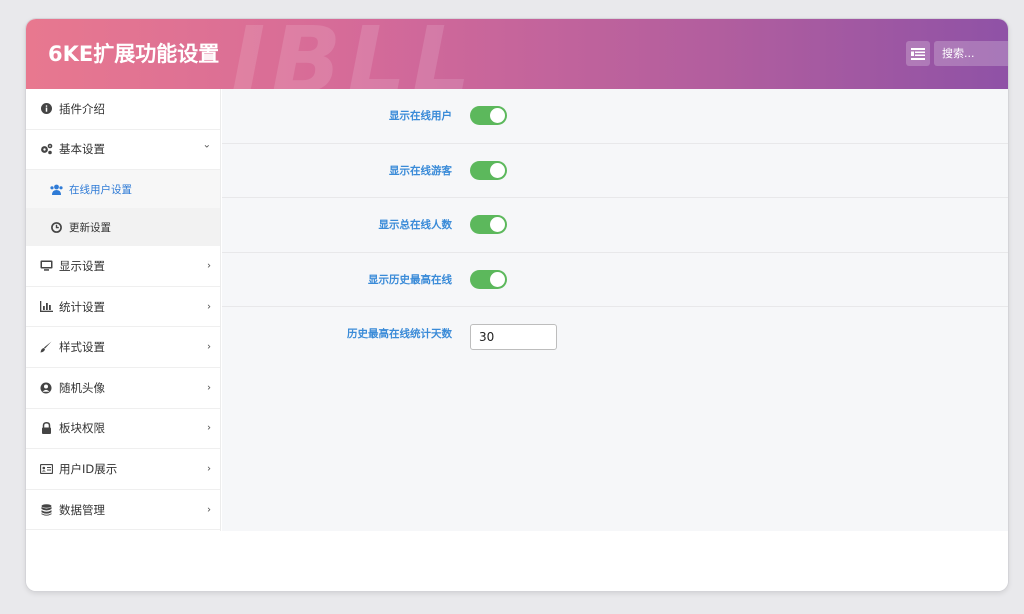 This screenshot has width=1024, height=614. I want to click on menu-list-icon, so click(918, 53).